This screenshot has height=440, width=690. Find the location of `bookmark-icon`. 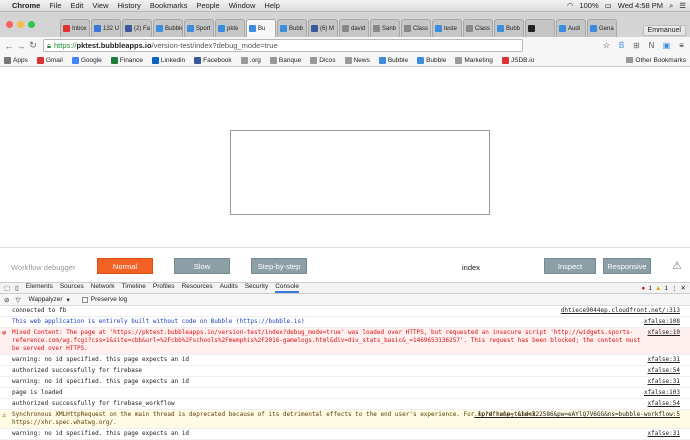

bookmark-icon is located at coordinates (314, 60).